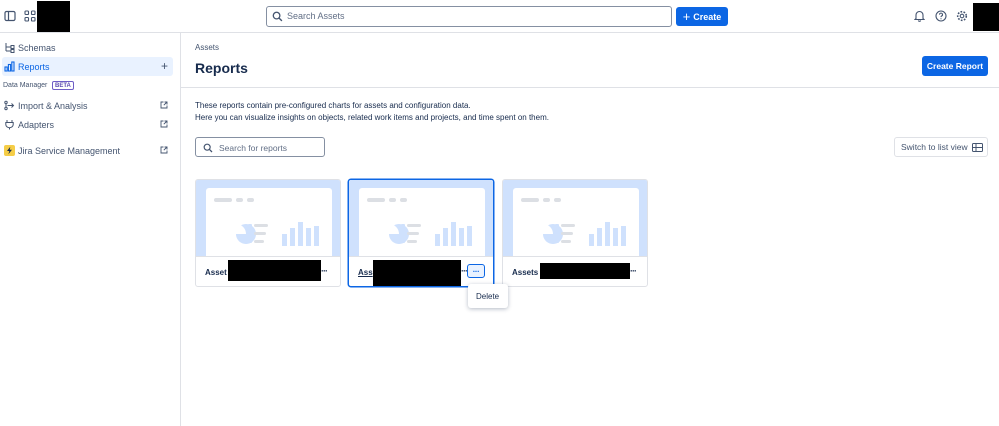  What do you see at coordinates (90, 47) in the screenshot?
I see `sidebar-item-schemas: Schemas` at bounding box center [90, 47].